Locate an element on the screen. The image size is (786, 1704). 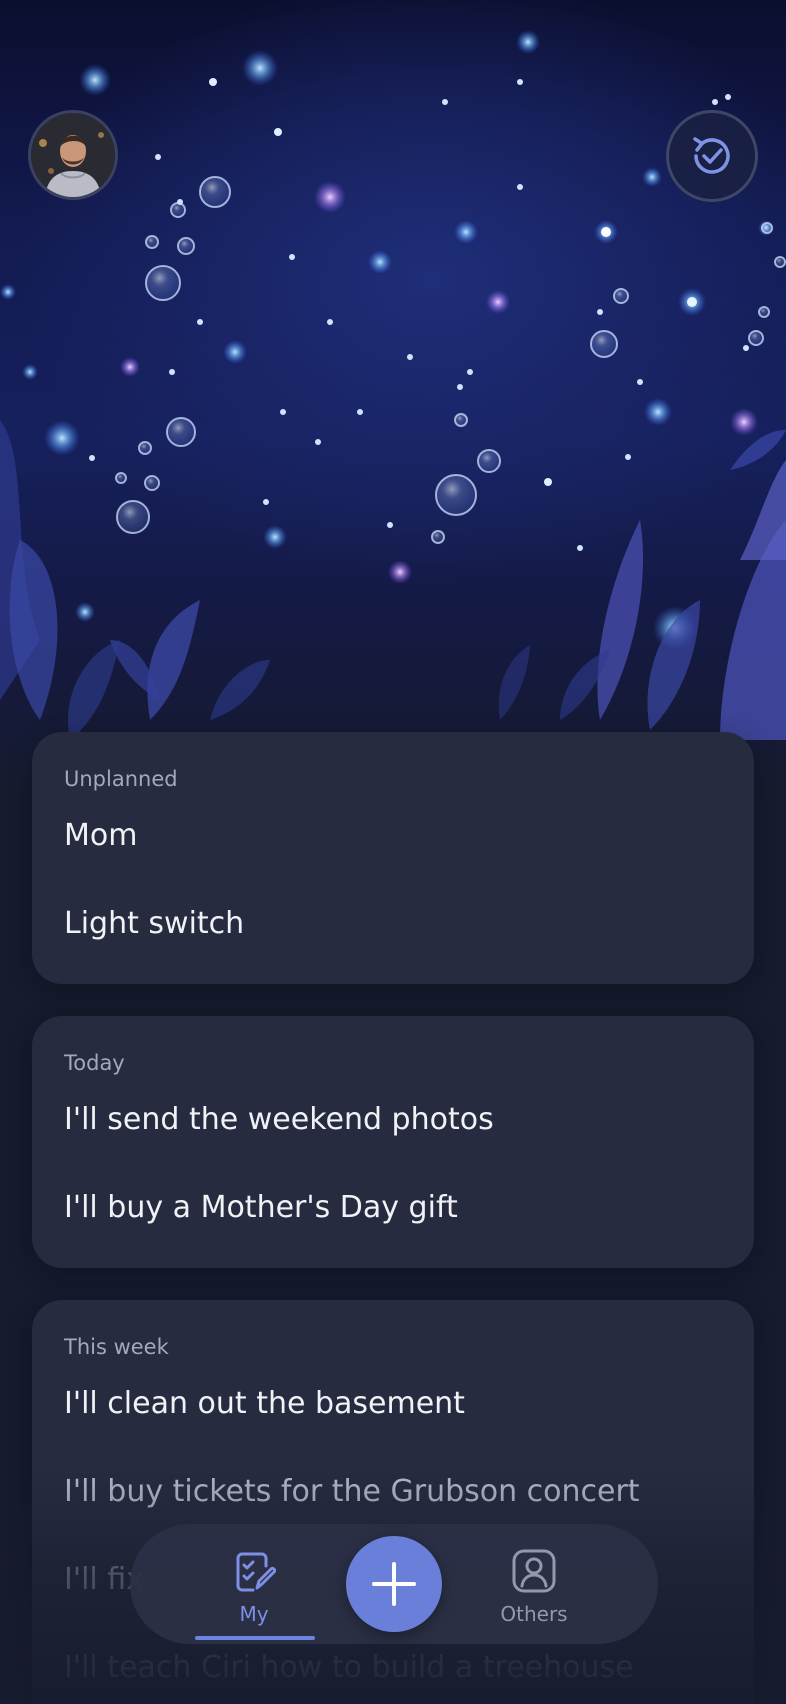
avatar-image is located at coordinates (73, 155).